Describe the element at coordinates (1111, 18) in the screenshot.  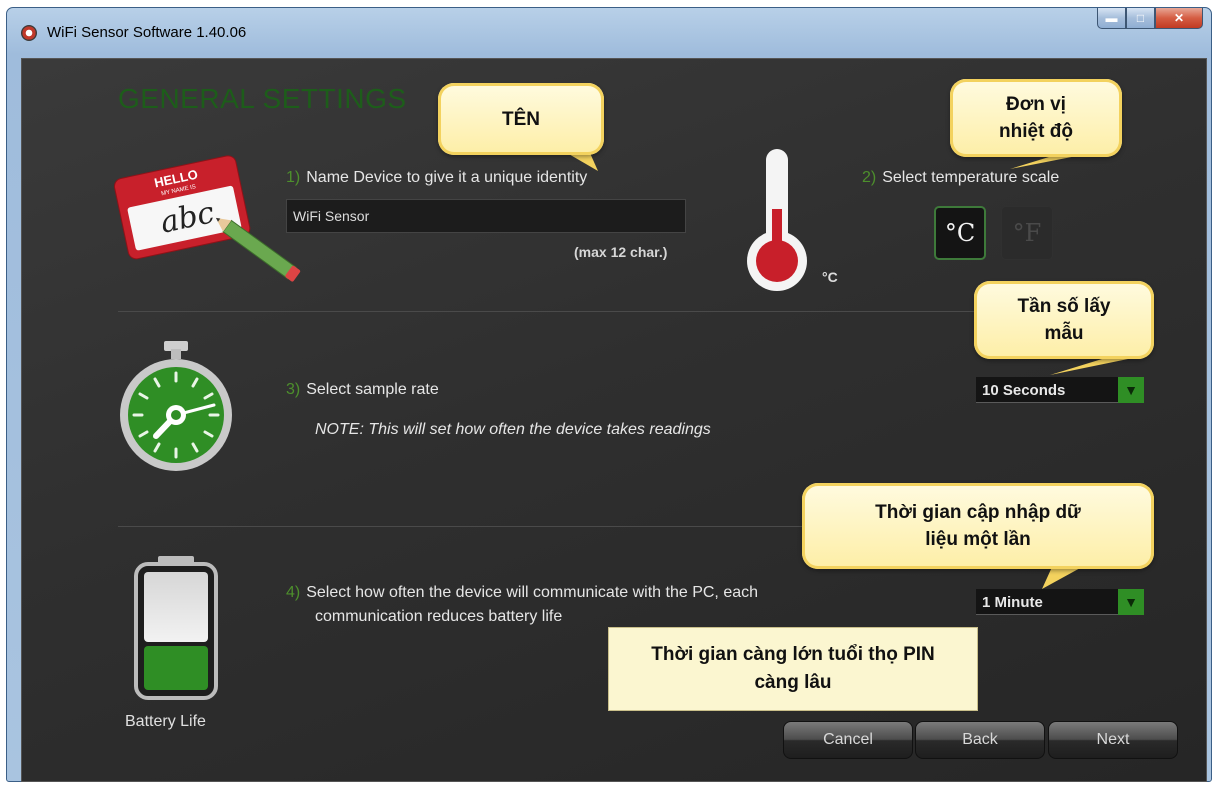
I see `minimize-button: ▬` at that location.